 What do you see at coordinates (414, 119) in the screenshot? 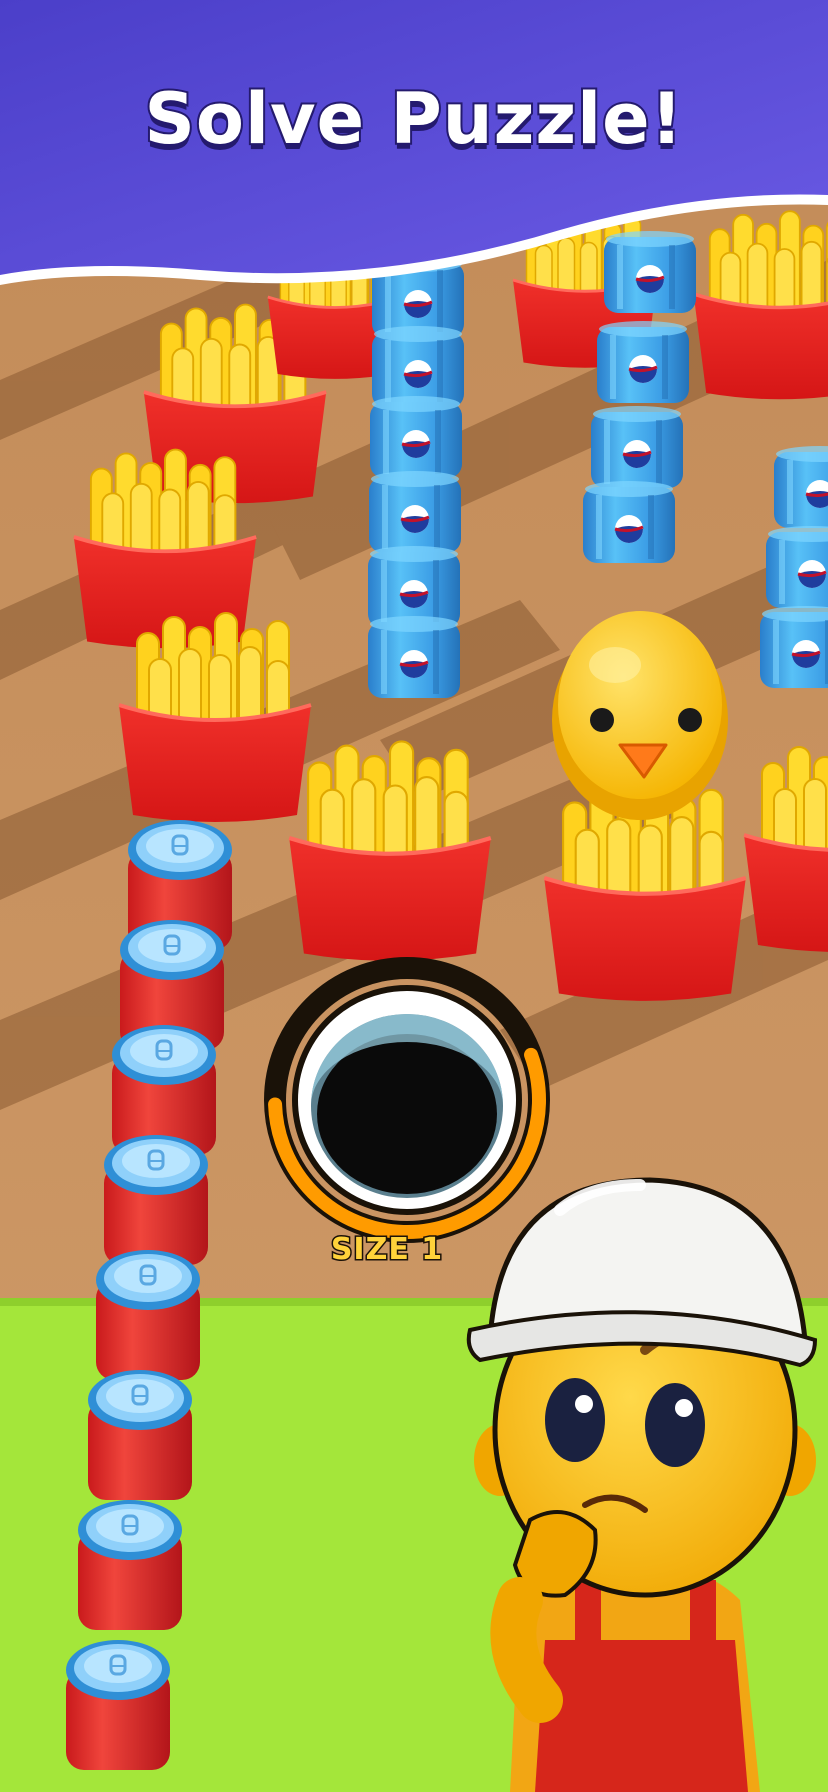
I see `page-title: Solve Puzzle!` at bounding box center [414, 119].